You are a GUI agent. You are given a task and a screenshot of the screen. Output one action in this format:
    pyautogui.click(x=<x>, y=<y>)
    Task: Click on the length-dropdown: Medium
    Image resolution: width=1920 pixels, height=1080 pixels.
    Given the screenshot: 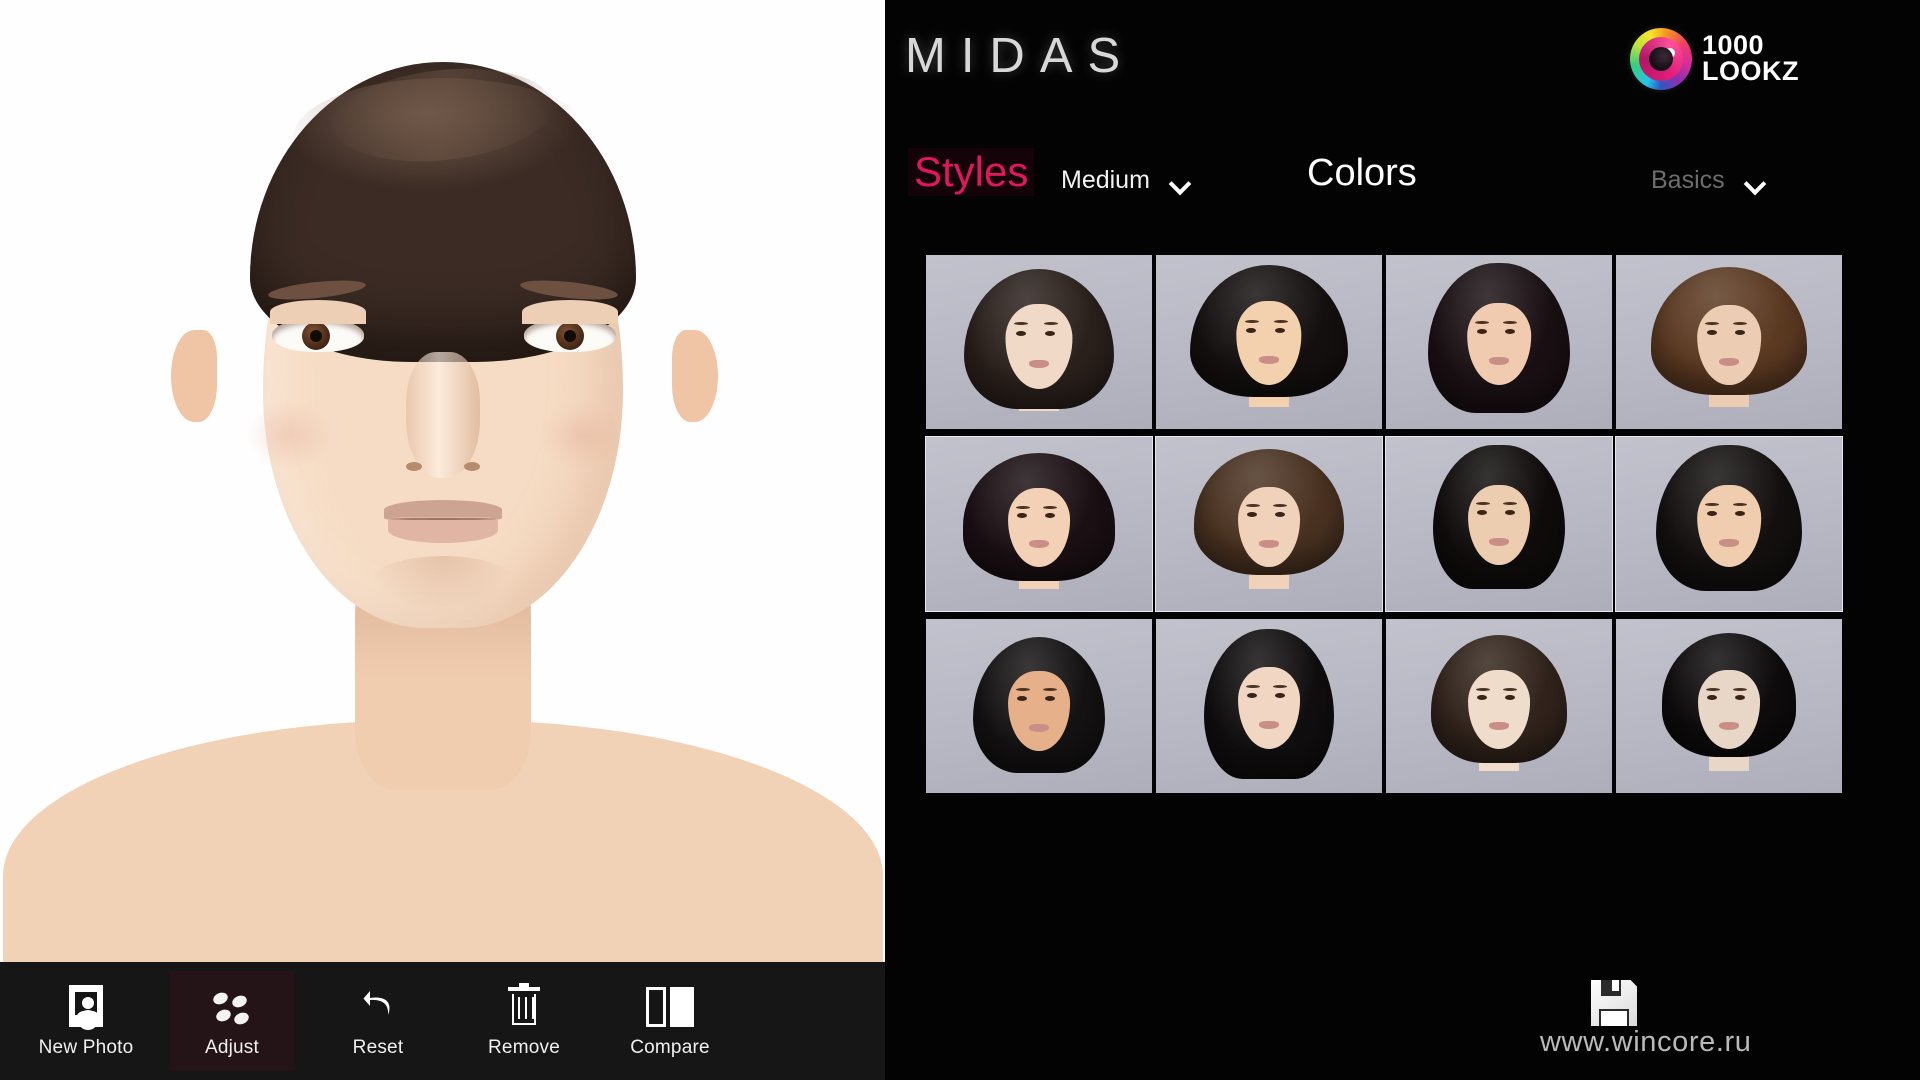 What is the action you would take?
    pyautogui.click(x=1125, y=180)
    